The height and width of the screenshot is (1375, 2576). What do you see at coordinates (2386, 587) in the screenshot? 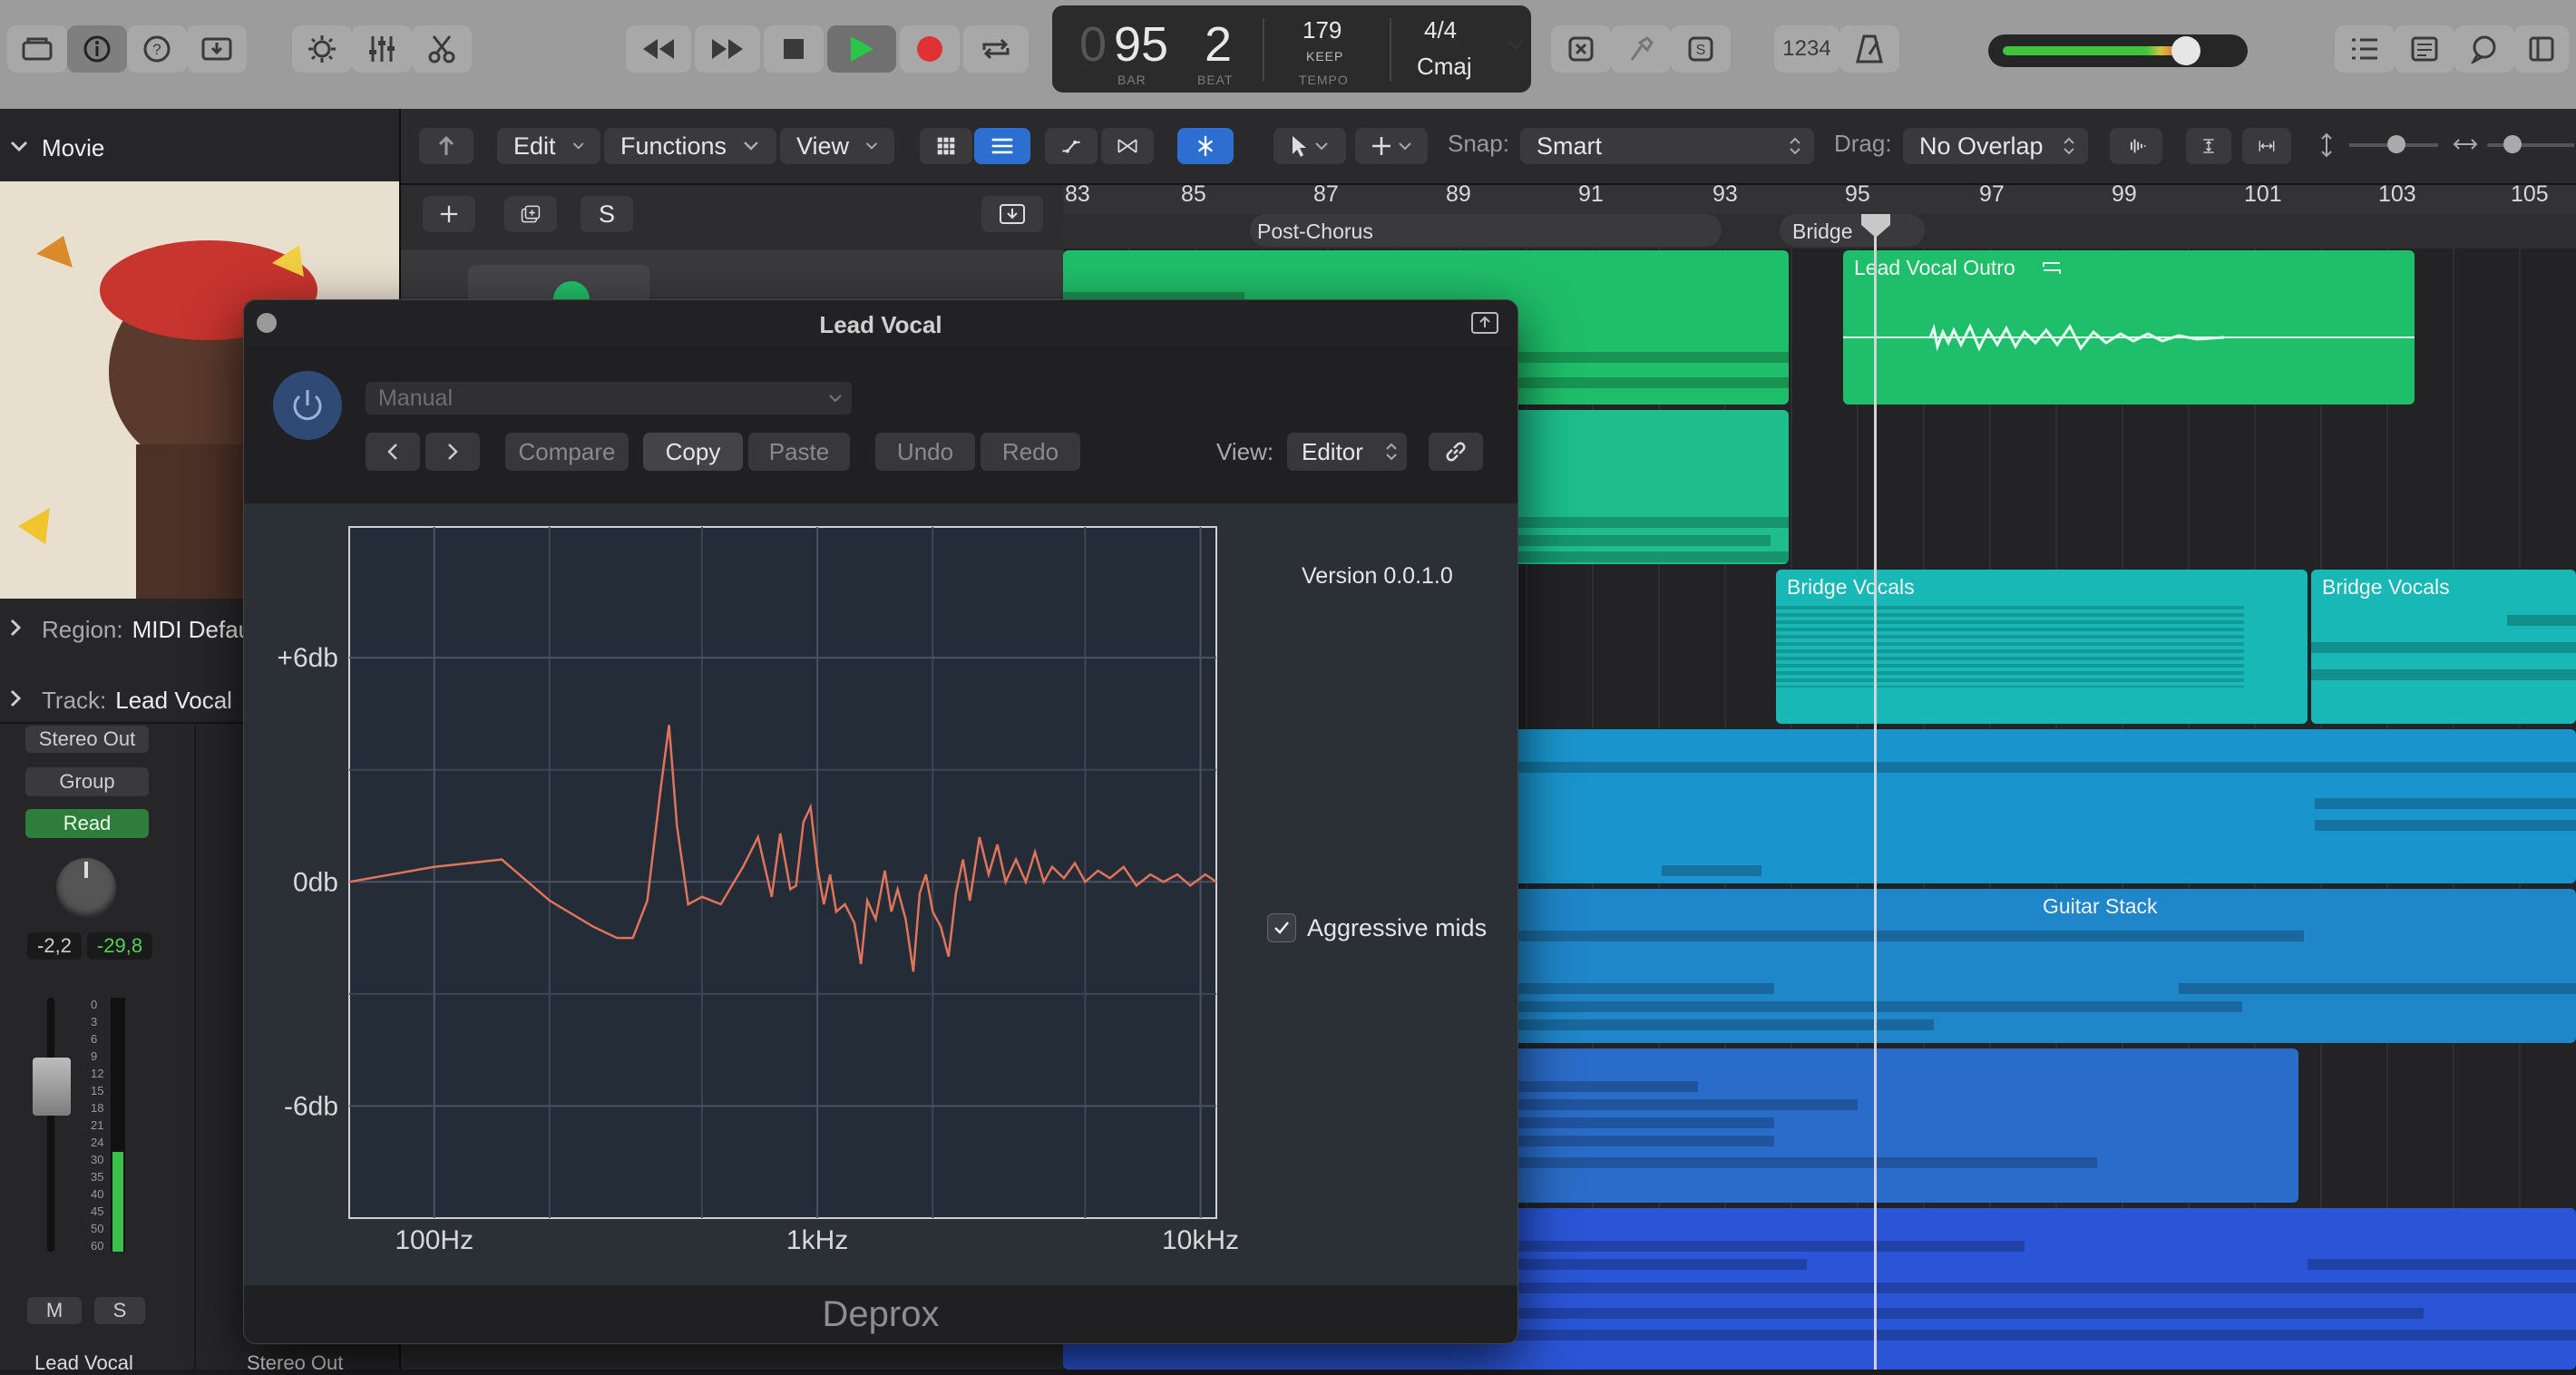
I see `region-name: Bridge Vocals` at bounding box center [2386, 587].